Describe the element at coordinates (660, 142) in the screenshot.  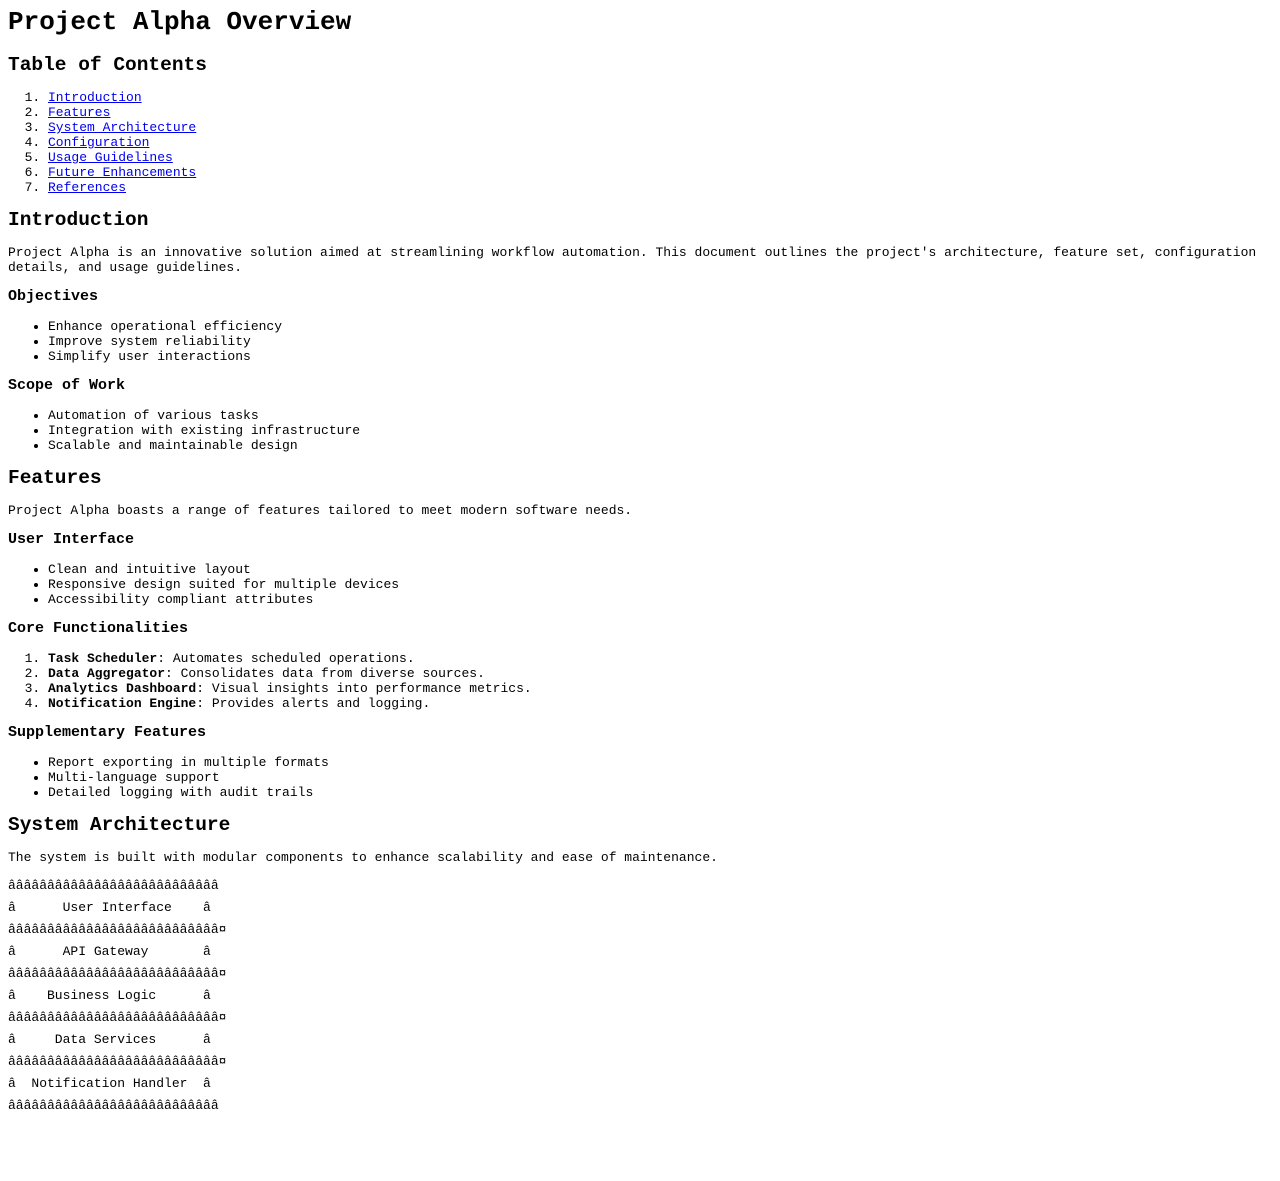
I see `toc-item: Configuration` at that location.